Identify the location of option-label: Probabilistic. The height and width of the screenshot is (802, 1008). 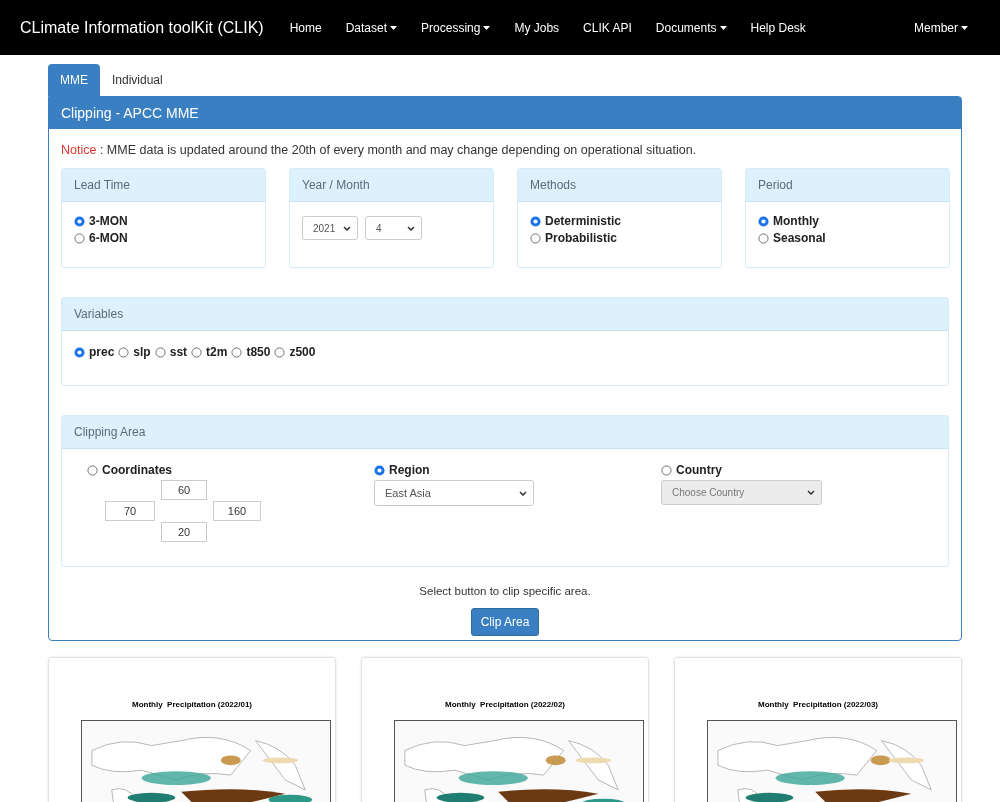
(581, 238).